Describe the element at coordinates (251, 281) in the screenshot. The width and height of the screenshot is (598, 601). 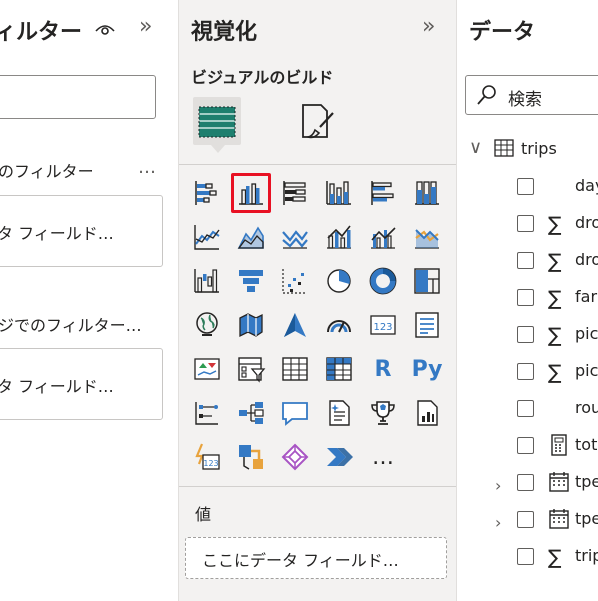
I see `funnel-chart-icon` at that location.